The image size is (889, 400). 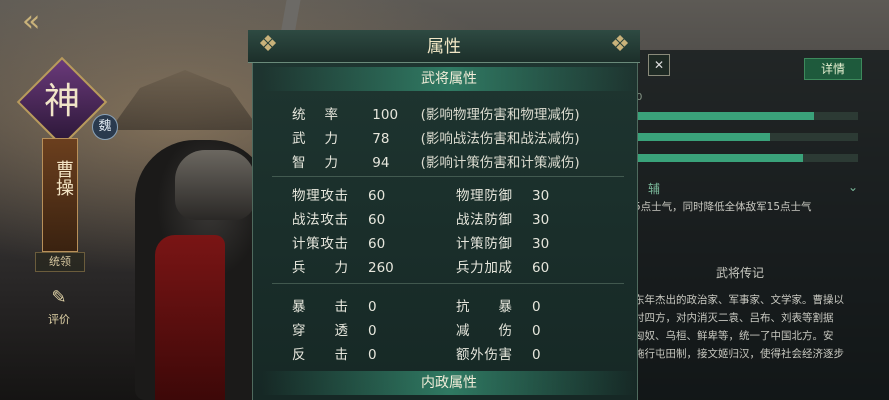 I want to click on stat-value: 260, so click(x=381, y=268).